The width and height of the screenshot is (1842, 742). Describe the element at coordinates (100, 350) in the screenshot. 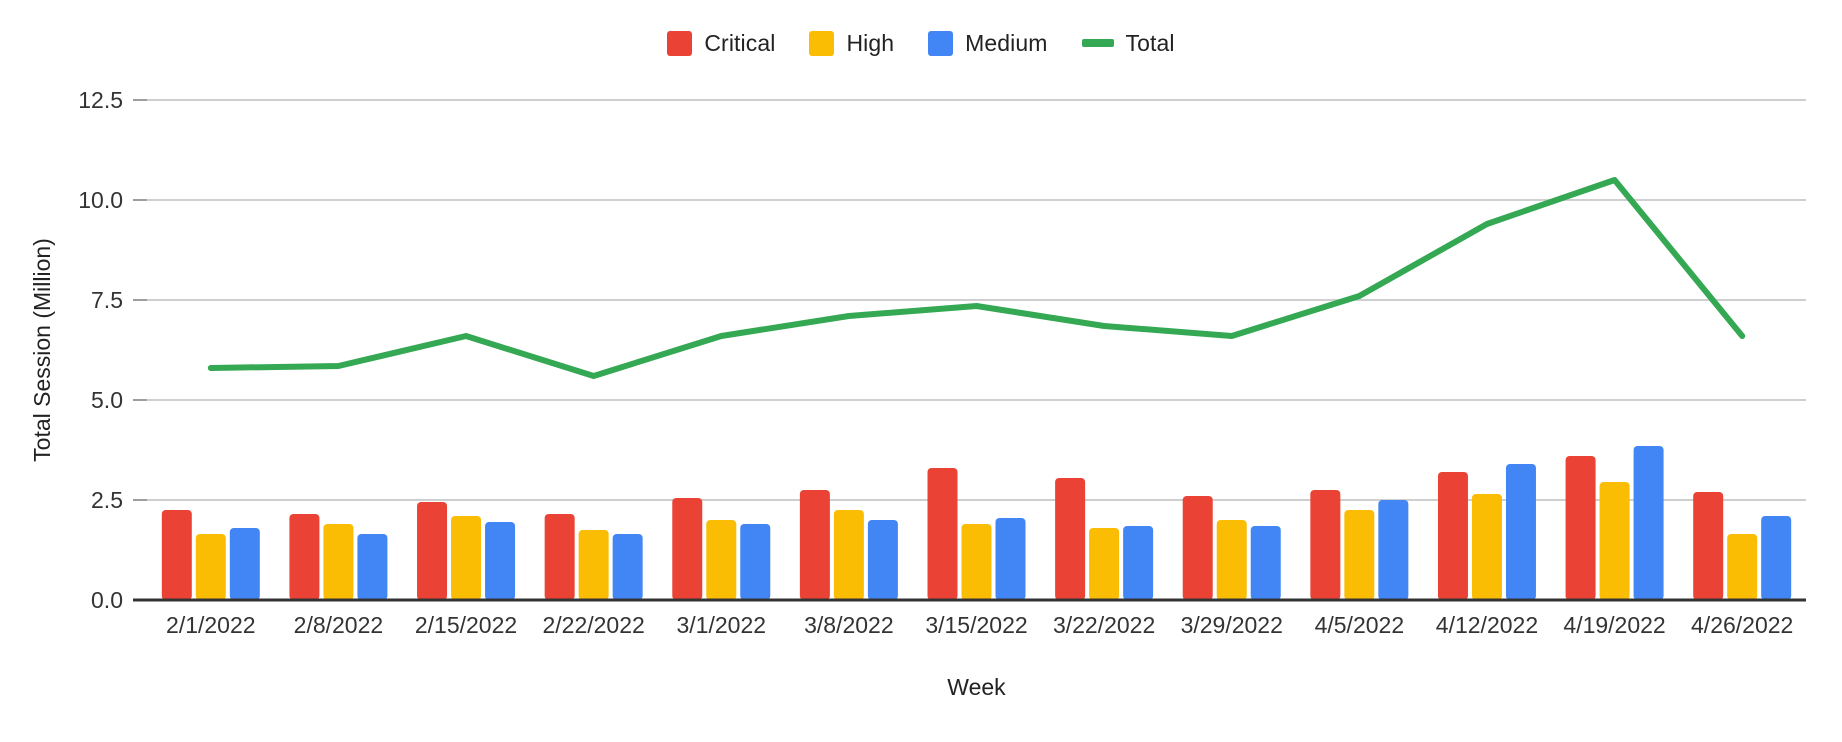

I see `y-axis-ticks: 0.0 2.5 5.0 7.5 10.0 12.5` at that location.